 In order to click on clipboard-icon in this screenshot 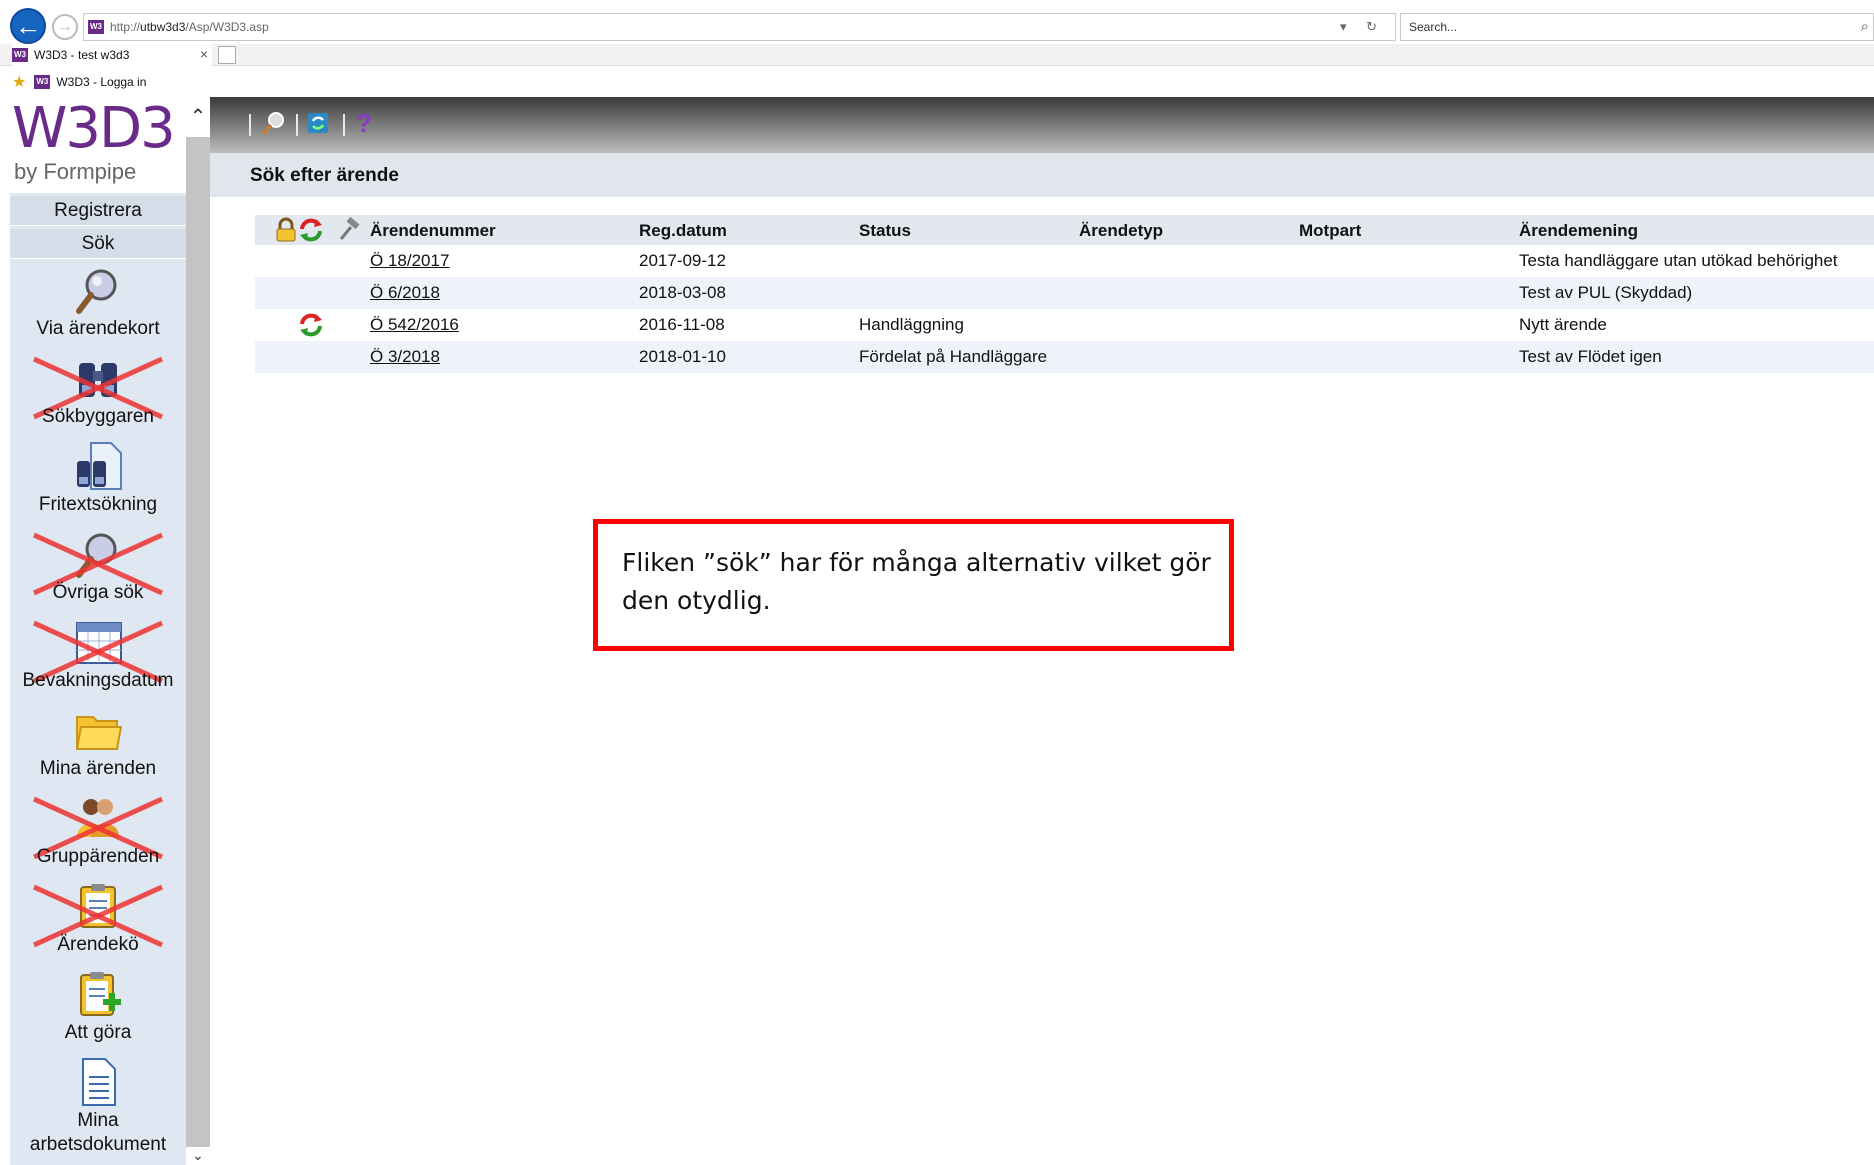, I will do `click(98, 906)`.